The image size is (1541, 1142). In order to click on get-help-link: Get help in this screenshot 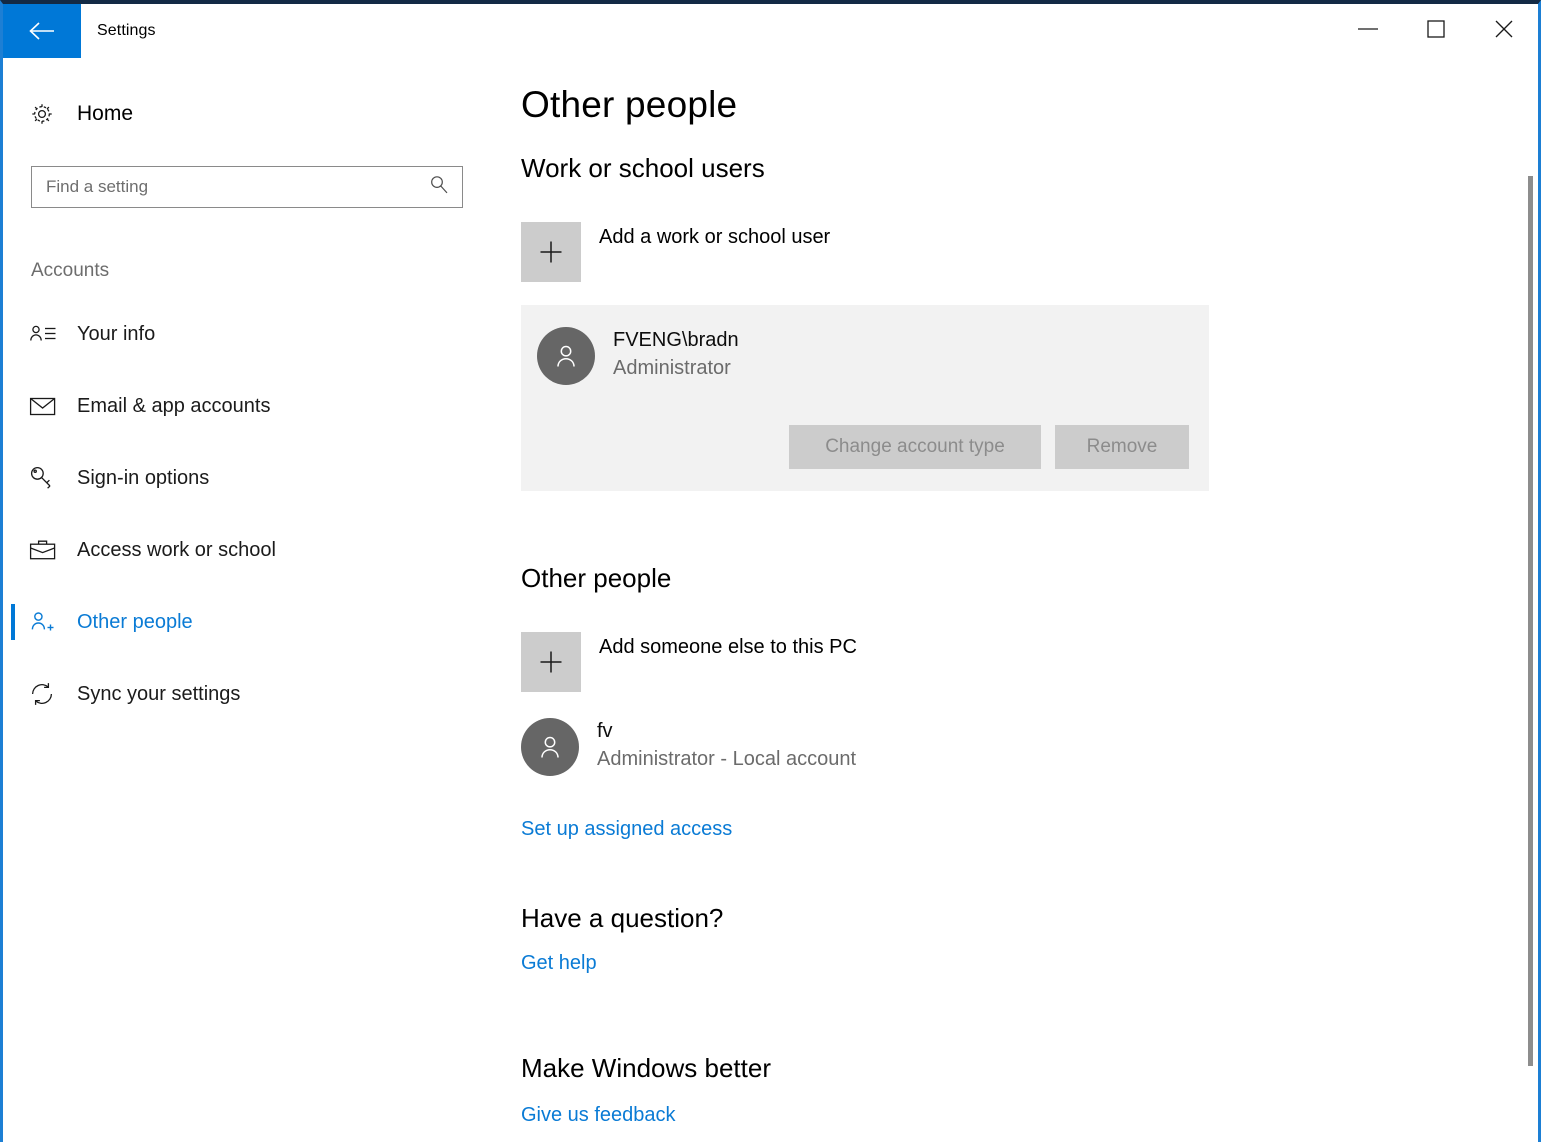, I will do `click(559, 963)`.